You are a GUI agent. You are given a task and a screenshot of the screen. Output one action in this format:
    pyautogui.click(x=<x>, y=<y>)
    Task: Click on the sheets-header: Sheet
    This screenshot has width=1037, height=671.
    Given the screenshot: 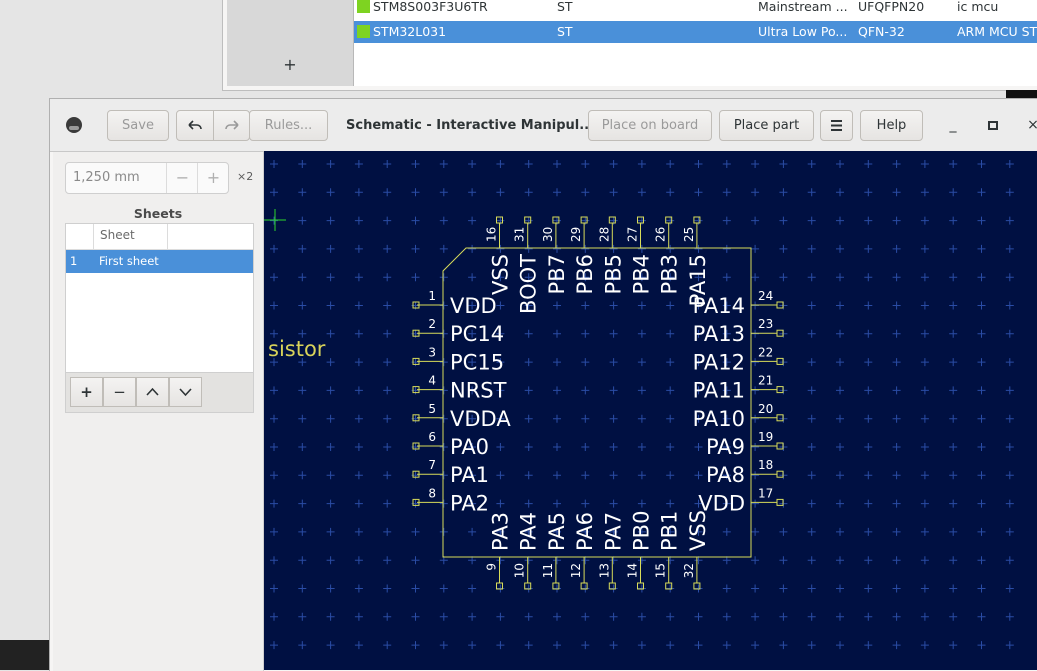 What is the action you would take?
    pyautogui.click(x=159, y=237)
    